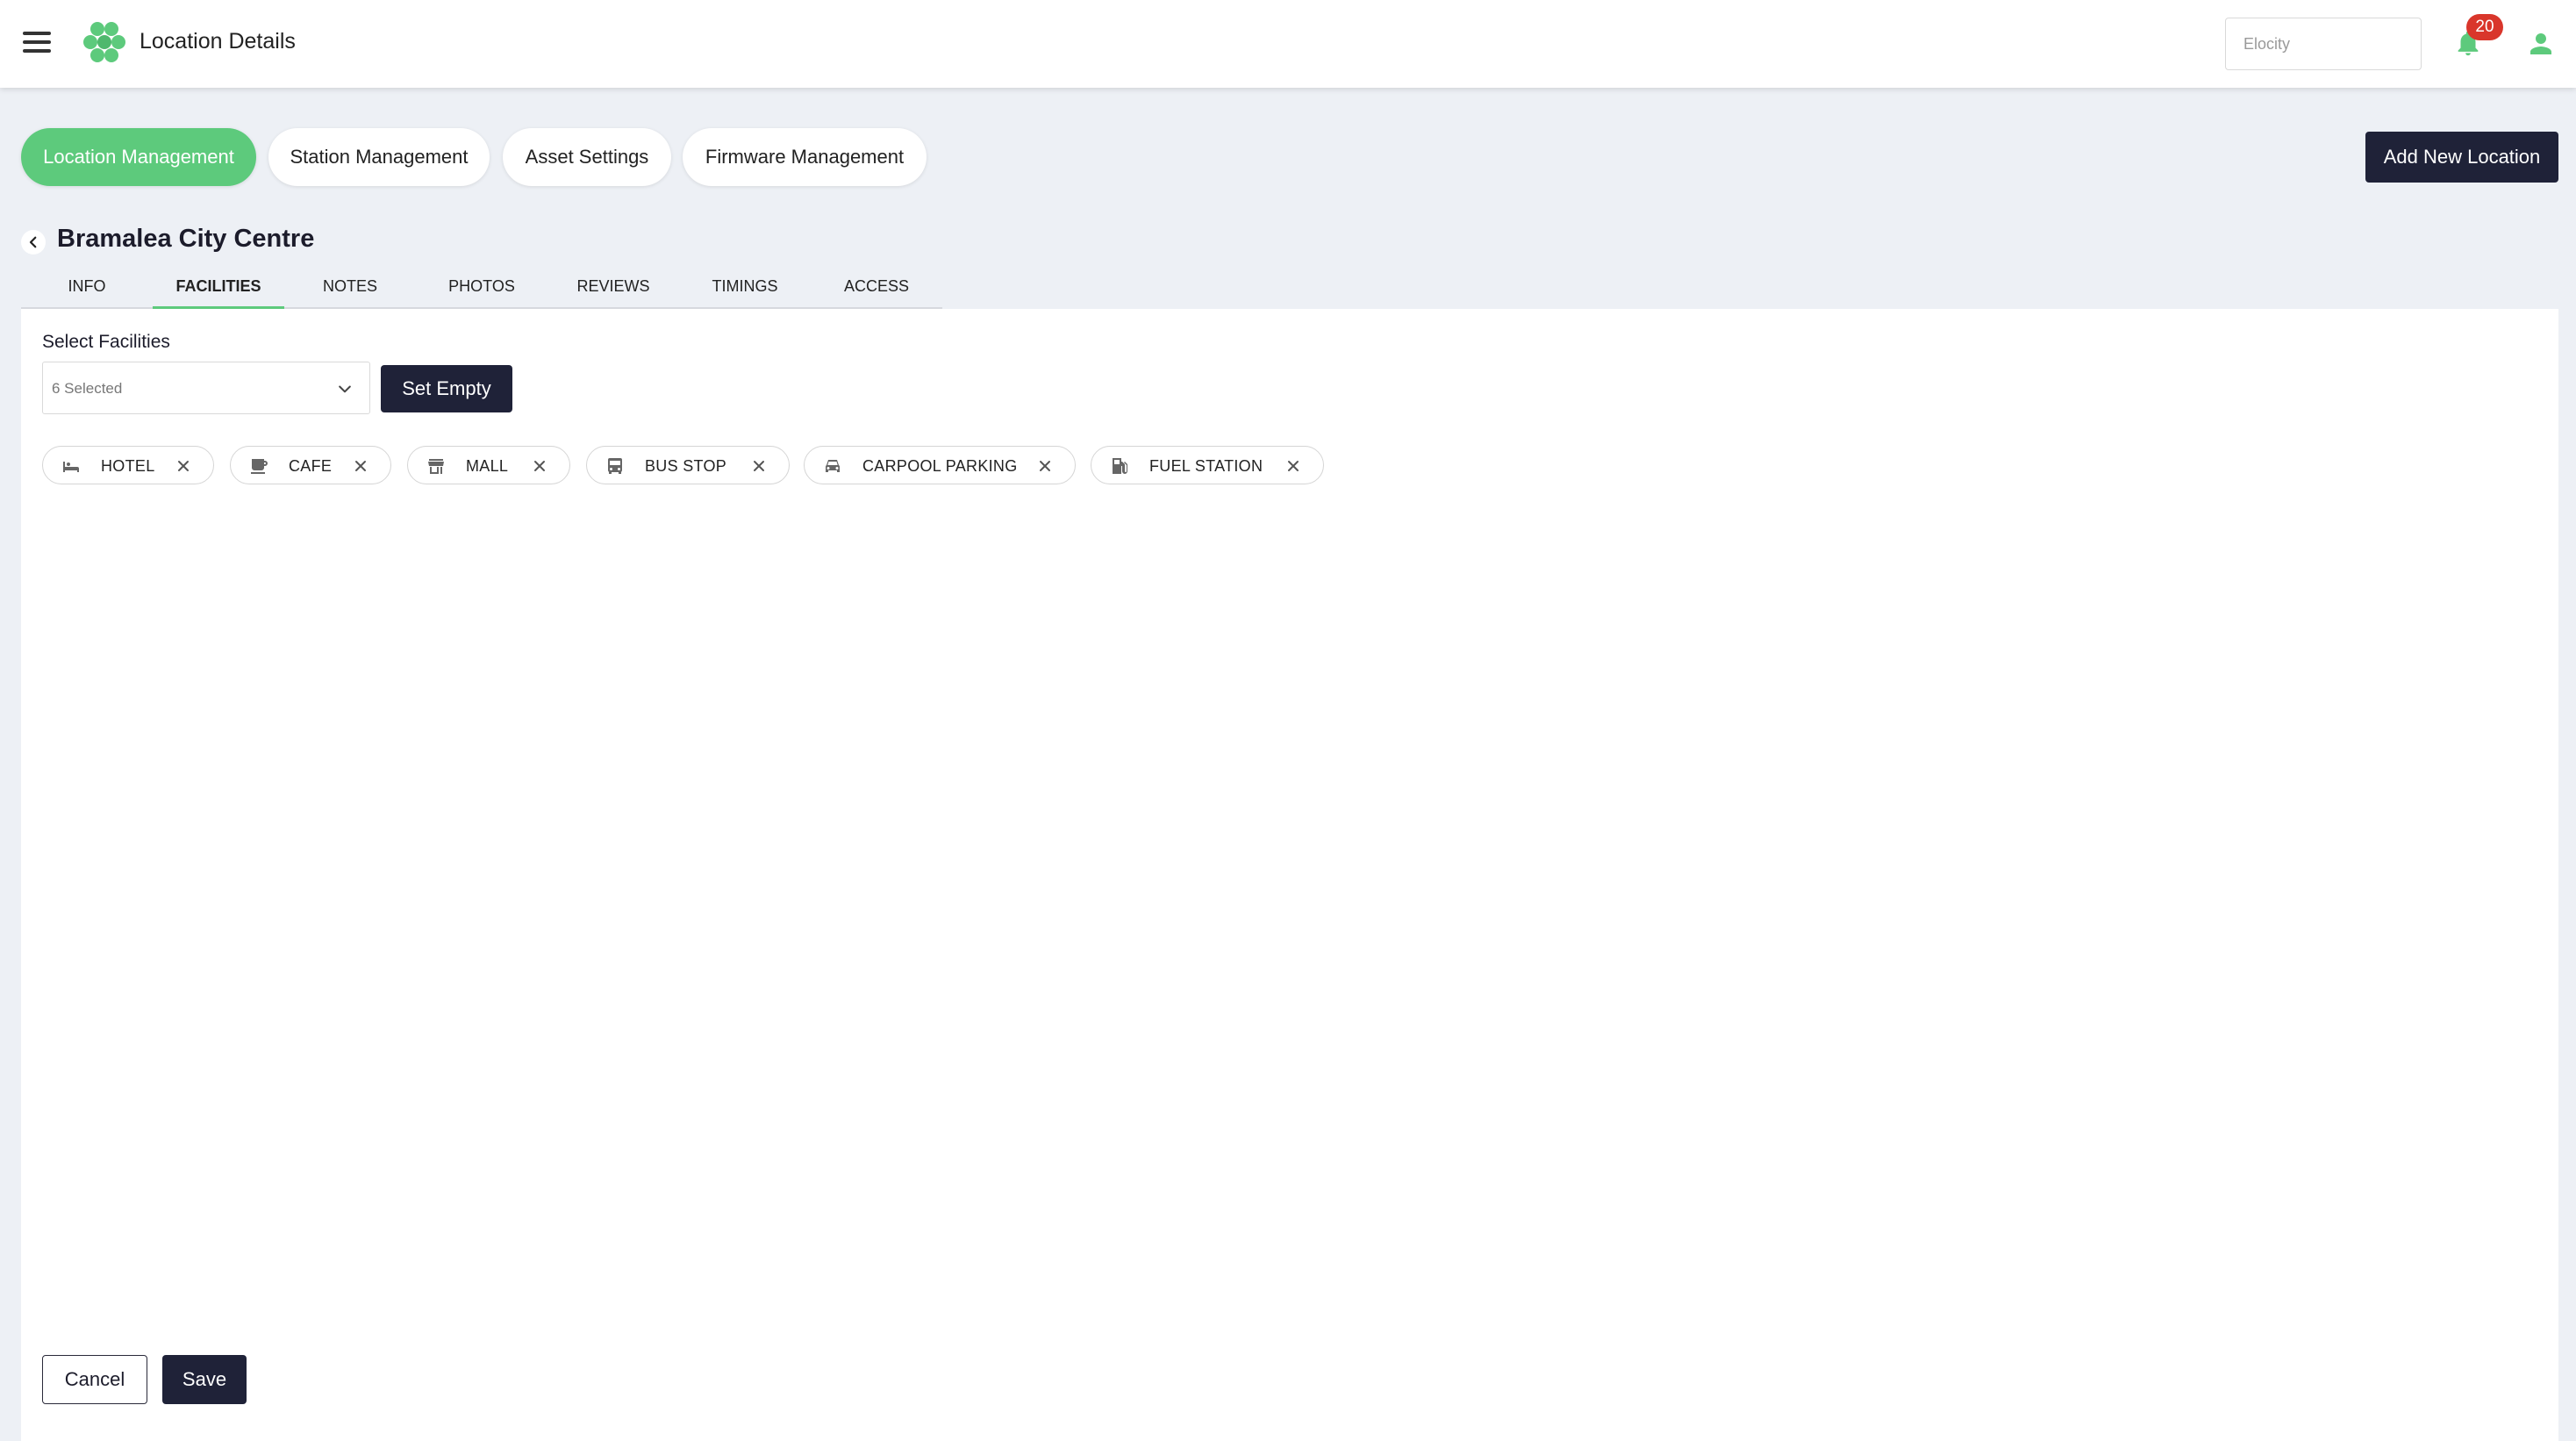 The height and width of the screenshot is (1441, 2576). Describe the element at coordinates (587, 157) in the screenshot. I see `nav-asset-settings: Asset Settings` at that location.